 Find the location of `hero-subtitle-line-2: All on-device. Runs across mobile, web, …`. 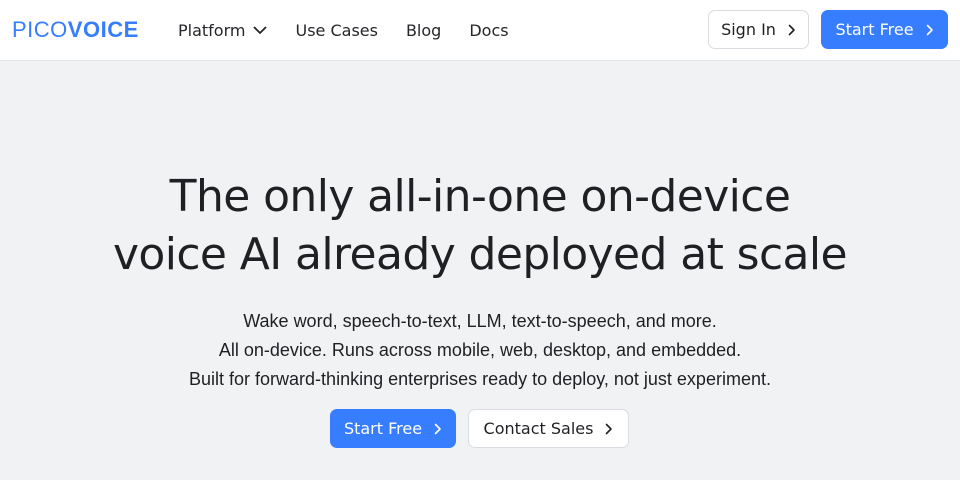

hero-subtitle-line-2: All on-device. Runs across mobile, web, … is located at coordinates (480, 350).